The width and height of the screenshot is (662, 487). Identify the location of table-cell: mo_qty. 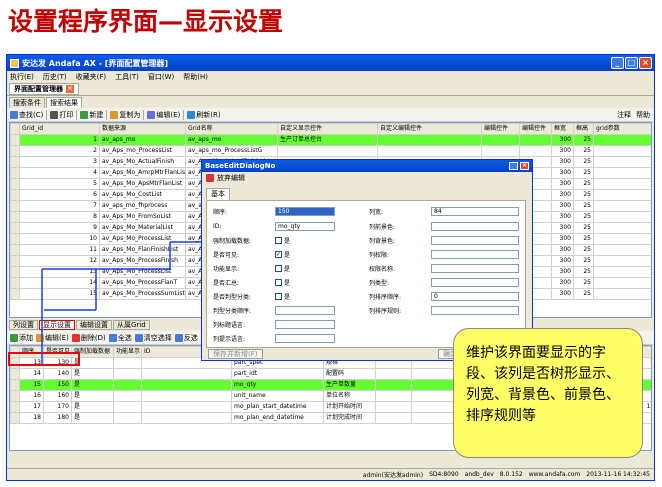
(277, 385).